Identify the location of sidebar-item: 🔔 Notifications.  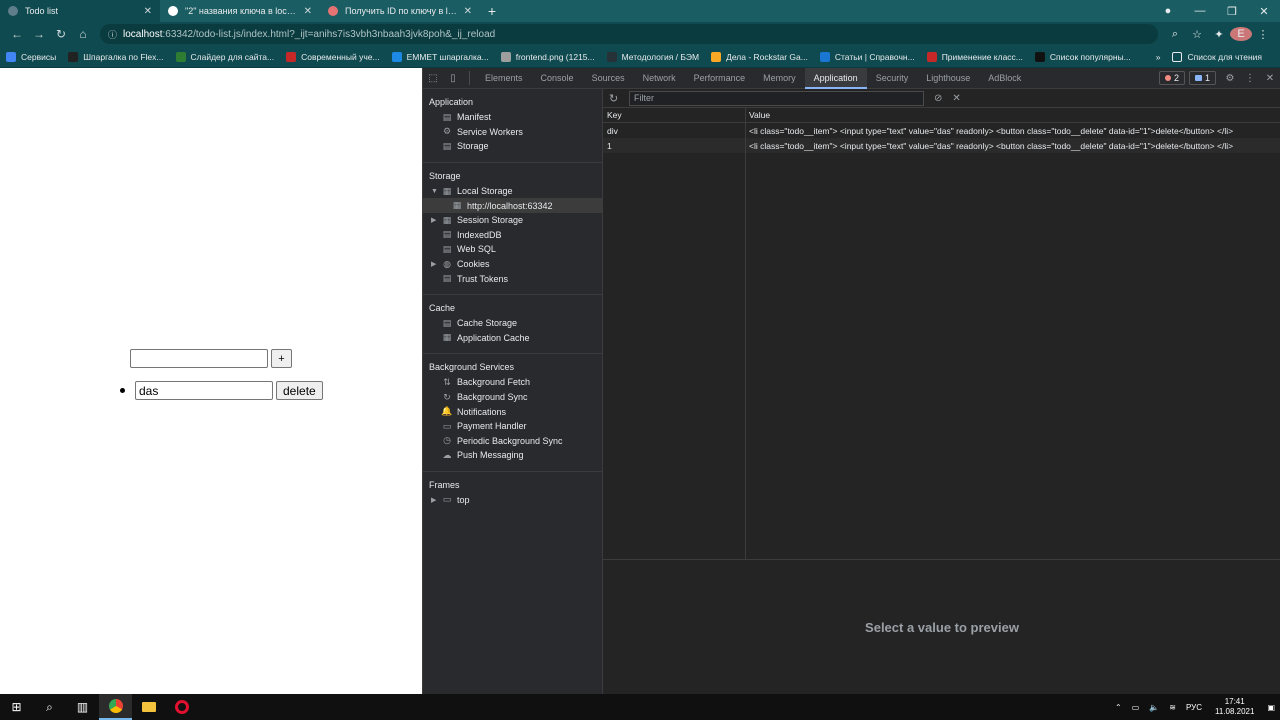
(512, 411).